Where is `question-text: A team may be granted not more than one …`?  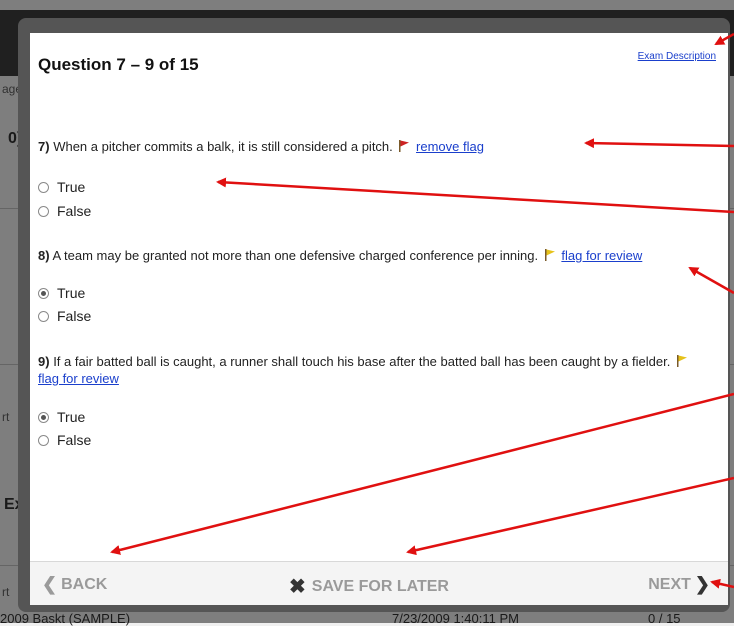
question-text: A team may be granted not more than one … is located at coordinates (295, 255).